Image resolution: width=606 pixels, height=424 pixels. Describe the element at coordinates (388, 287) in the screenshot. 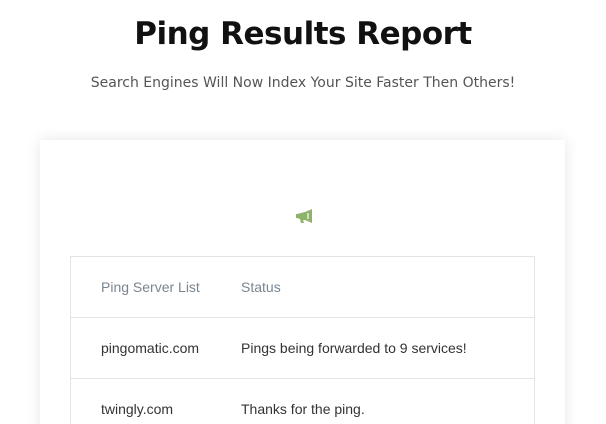

I see `column-header-status: Status` at that location.